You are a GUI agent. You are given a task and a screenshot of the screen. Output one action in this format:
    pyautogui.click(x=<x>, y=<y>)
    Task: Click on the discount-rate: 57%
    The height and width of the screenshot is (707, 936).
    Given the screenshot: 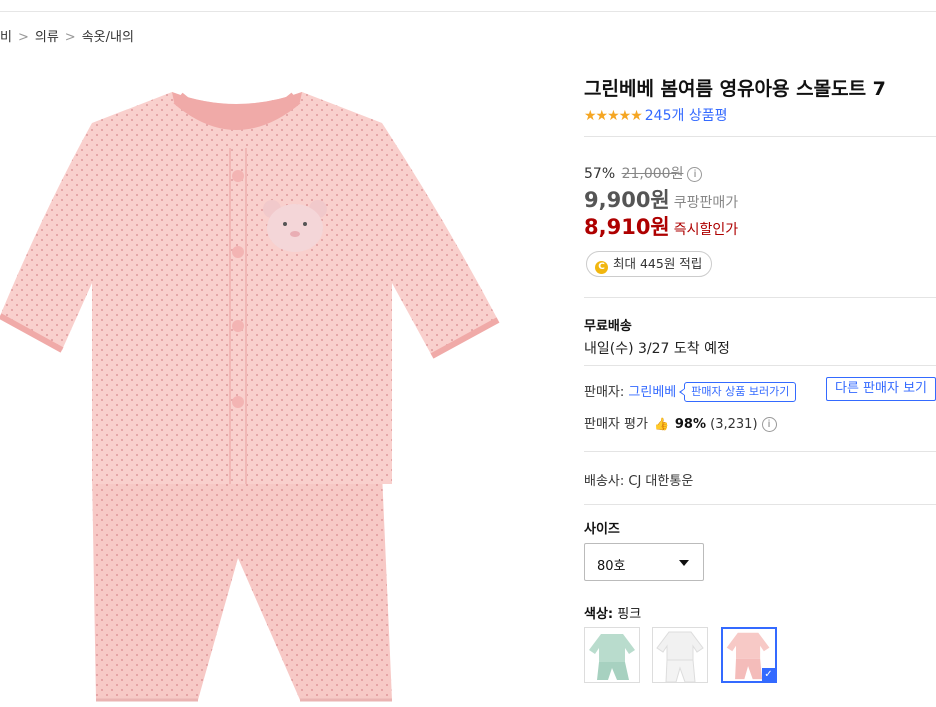 What is the action you would take?
    pyautogui.click(x=600, y=174)
    